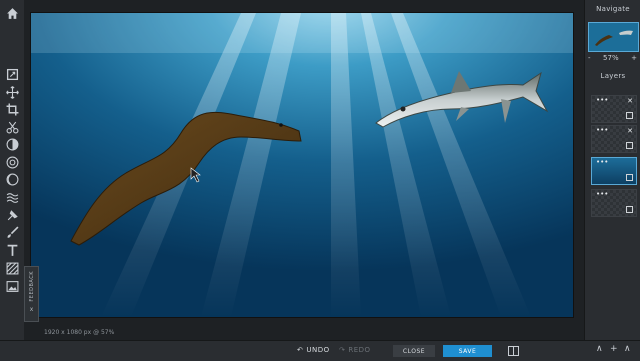 Image resolution: width=640 pixels, height=361 pixels. I want to click on move-icon, so click(12, 92).